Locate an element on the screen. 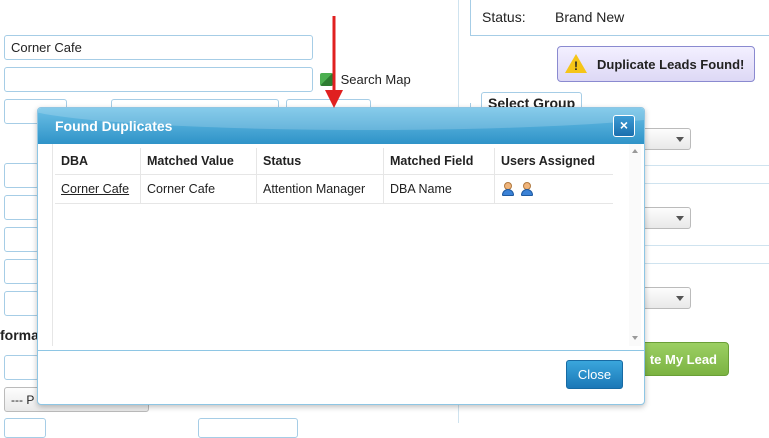  address-input is located at coordinates (158, 79).